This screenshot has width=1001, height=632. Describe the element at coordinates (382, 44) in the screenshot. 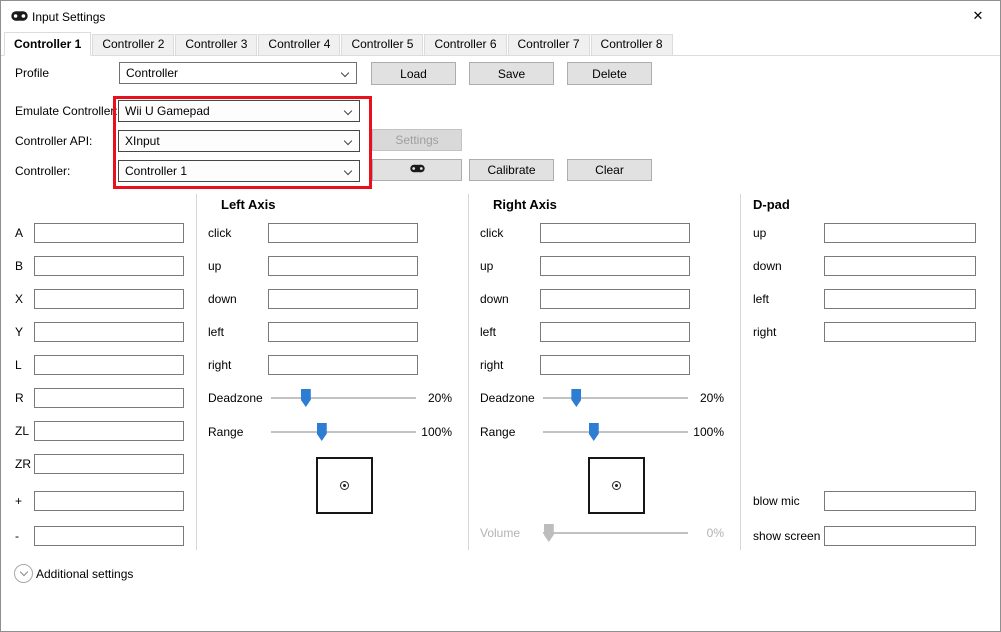

I see `tab-controller-5: Controller 5` at that location.